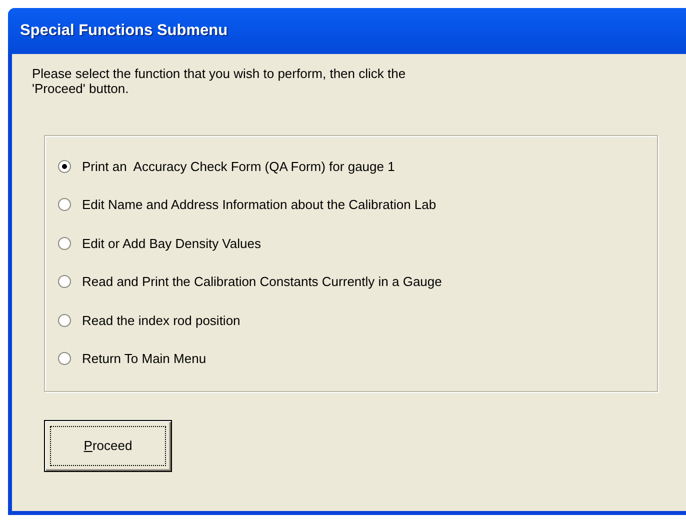 The image size is (686, 521). Describe the element at coordinates (259, 204) in the screenshot. I see `option-label: Edit Name and Address Information about the Calibration Lab` at that location.